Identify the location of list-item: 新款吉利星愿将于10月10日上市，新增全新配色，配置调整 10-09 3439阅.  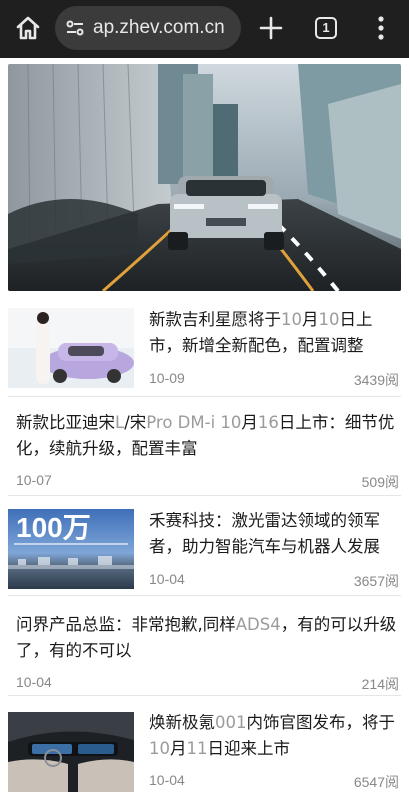
(204, 348).